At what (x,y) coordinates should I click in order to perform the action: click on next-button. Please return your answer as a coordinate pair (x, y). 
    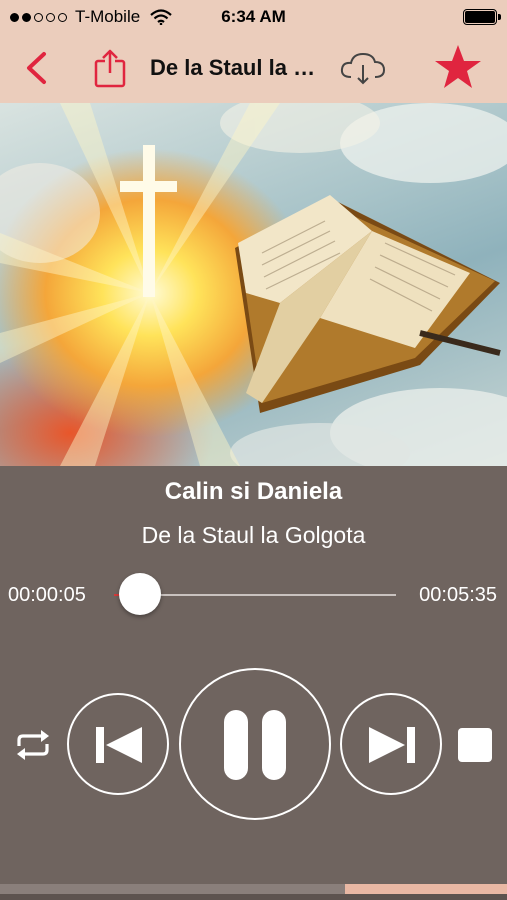
    Looking at the image, I should click on (391, 744).